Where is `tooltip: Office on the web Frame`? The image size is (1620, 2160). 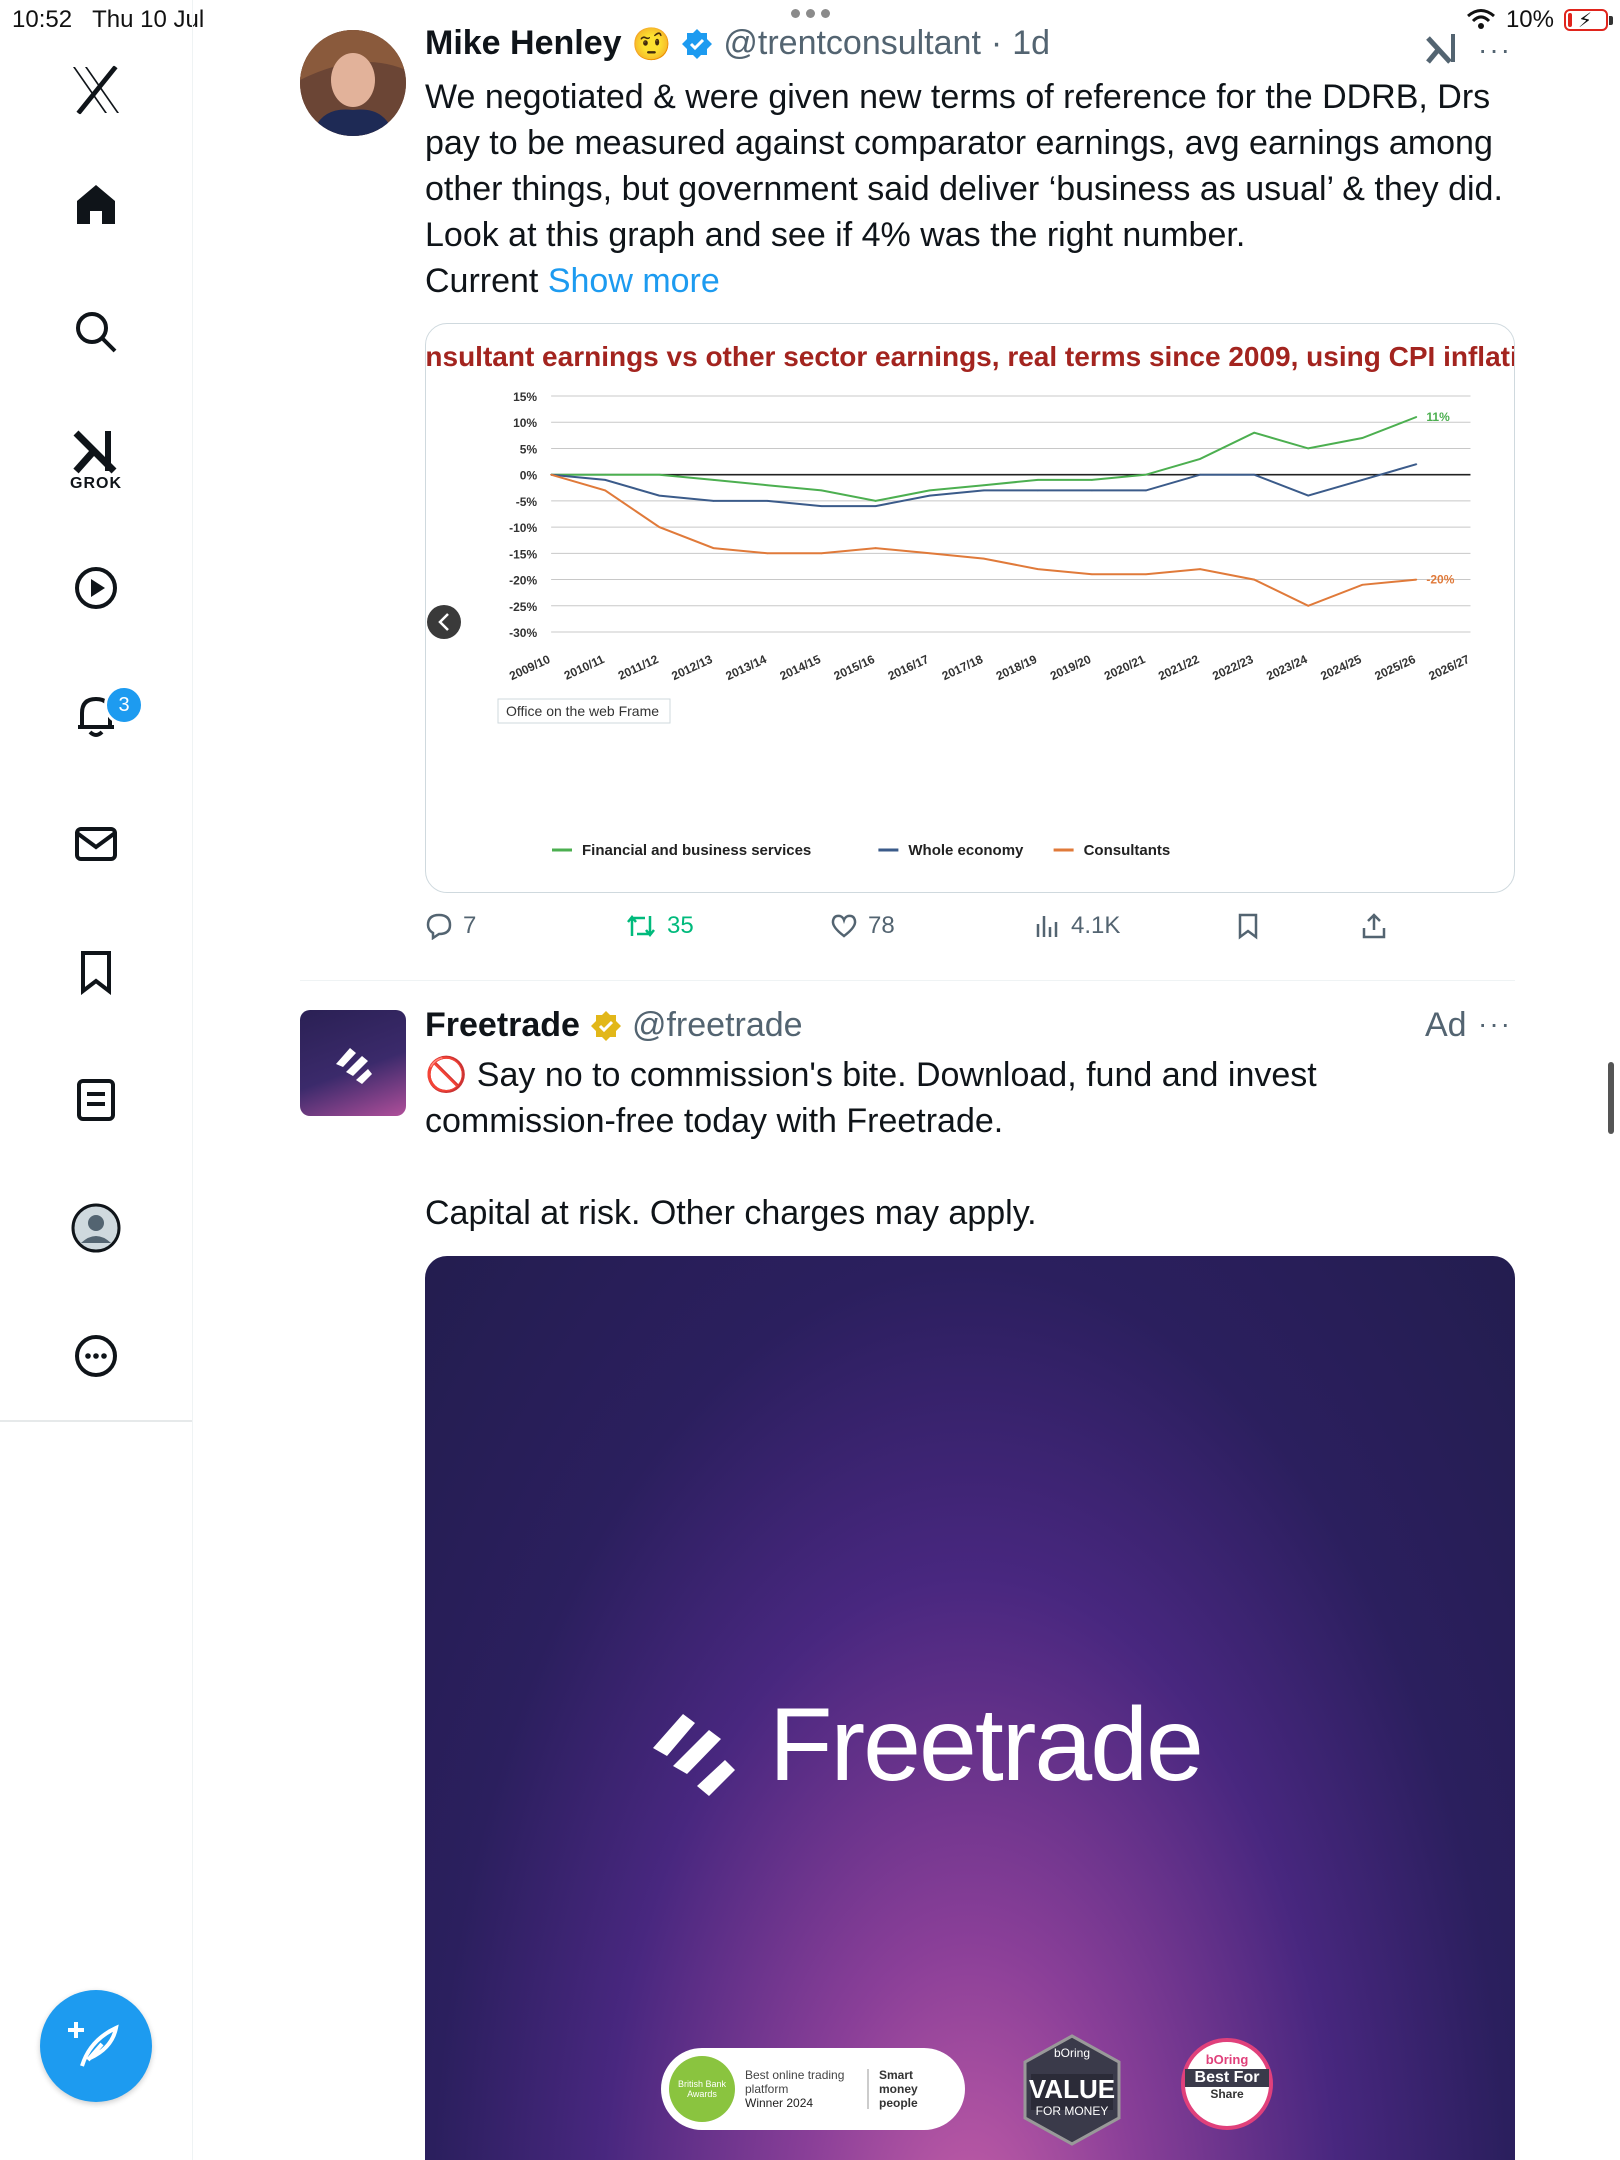 tooltip: Office on the web Frame is located at coordinates (584, 711).